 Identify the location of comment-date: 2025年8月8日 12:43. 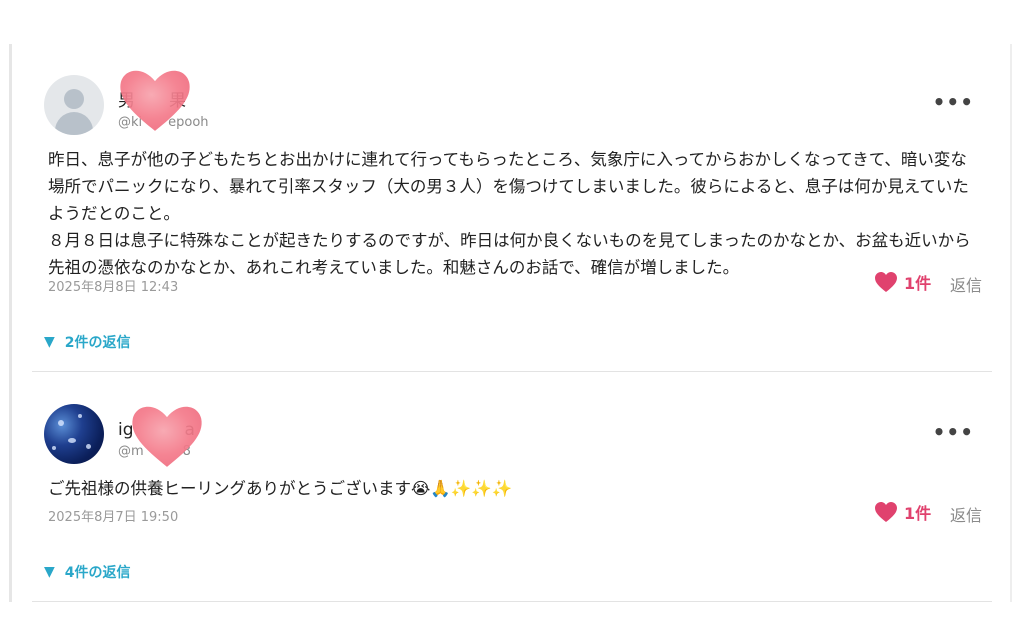
(113, 287).